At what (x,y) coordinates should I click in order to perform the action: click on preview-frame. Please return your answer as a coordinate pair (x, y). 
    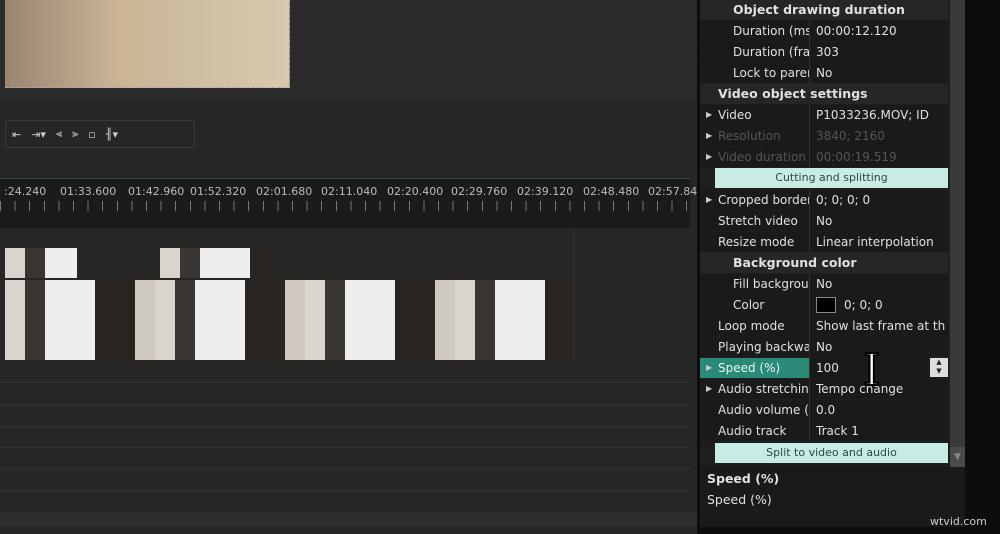
    Looking at the image, I should click on (147, 44).